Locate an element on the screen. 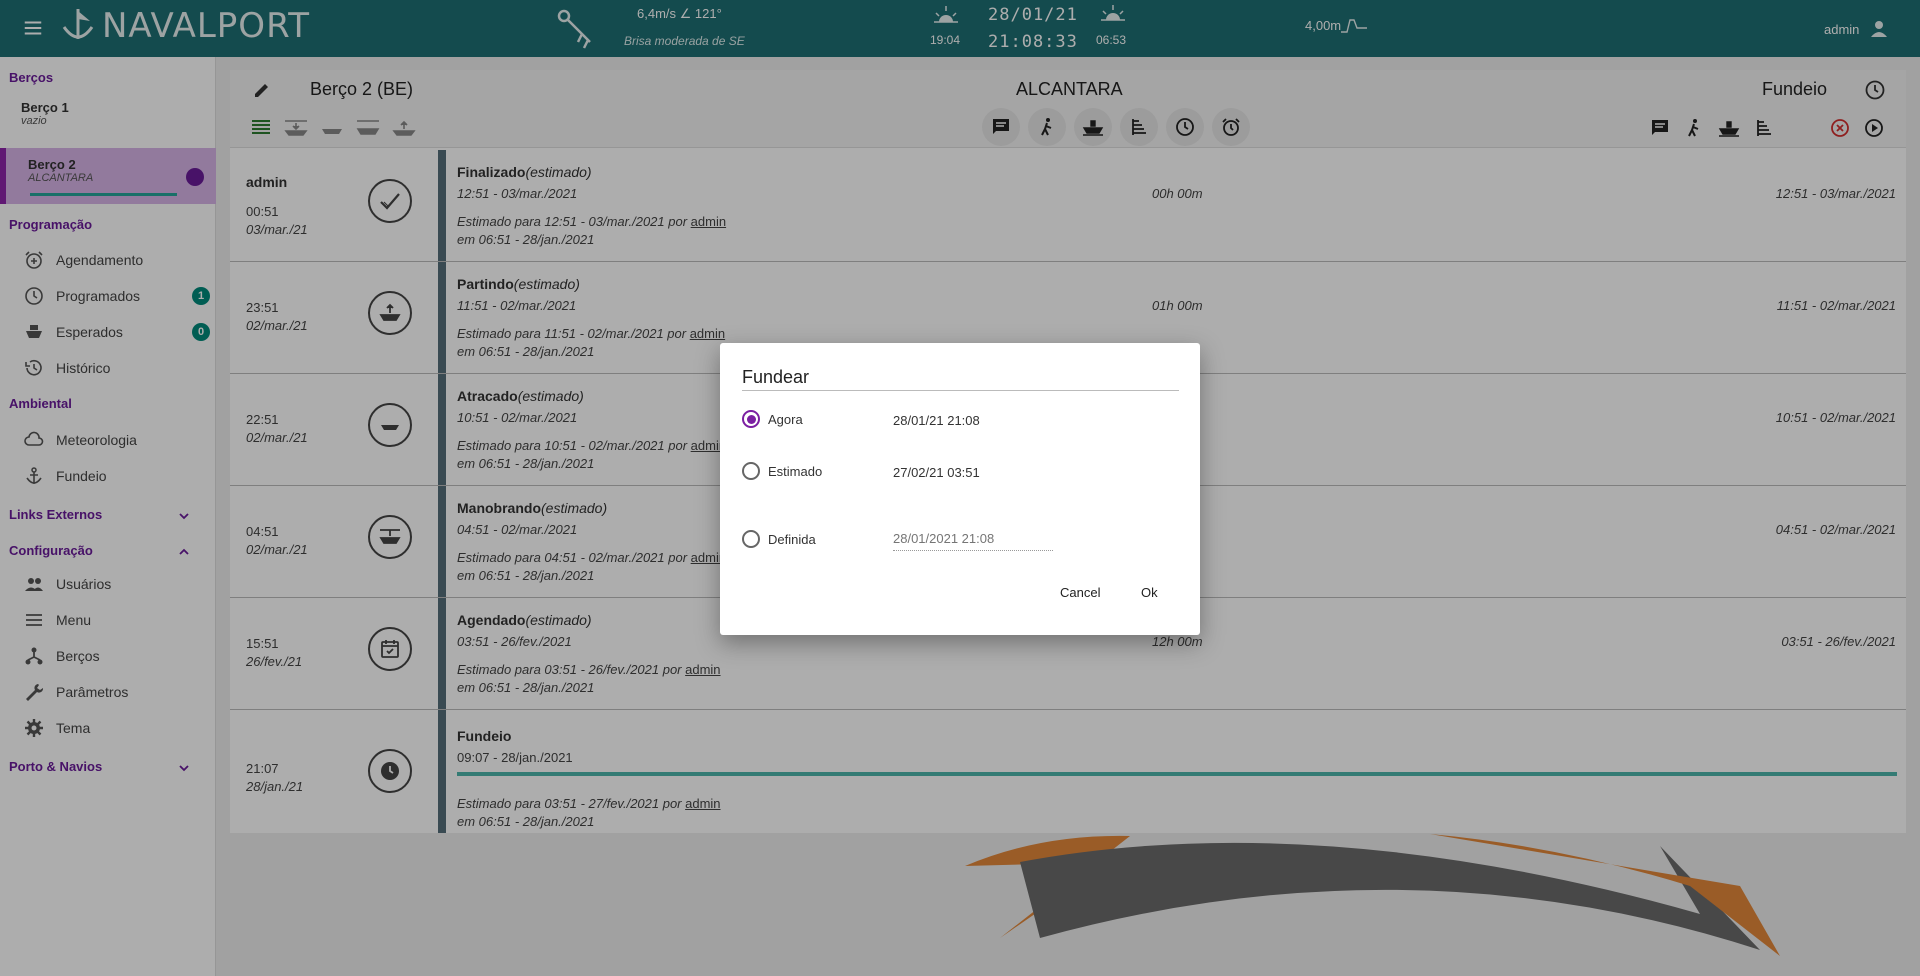 The image size is (1920, 976). radio-definida is located at coordinates (751, 539).